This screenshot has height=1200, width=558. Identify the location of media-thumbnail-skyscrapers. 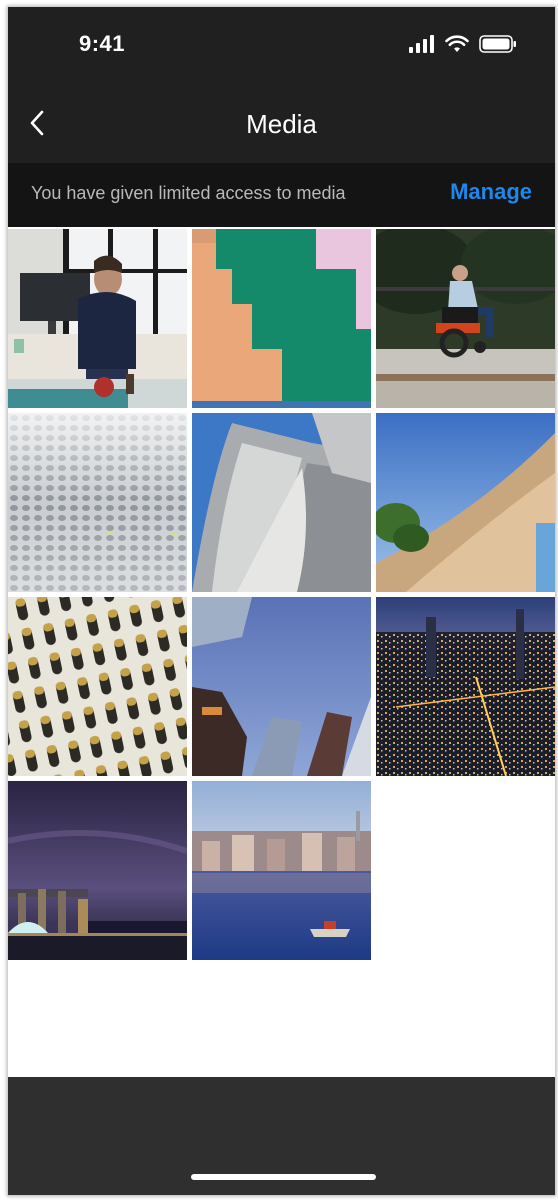
(281, 686).